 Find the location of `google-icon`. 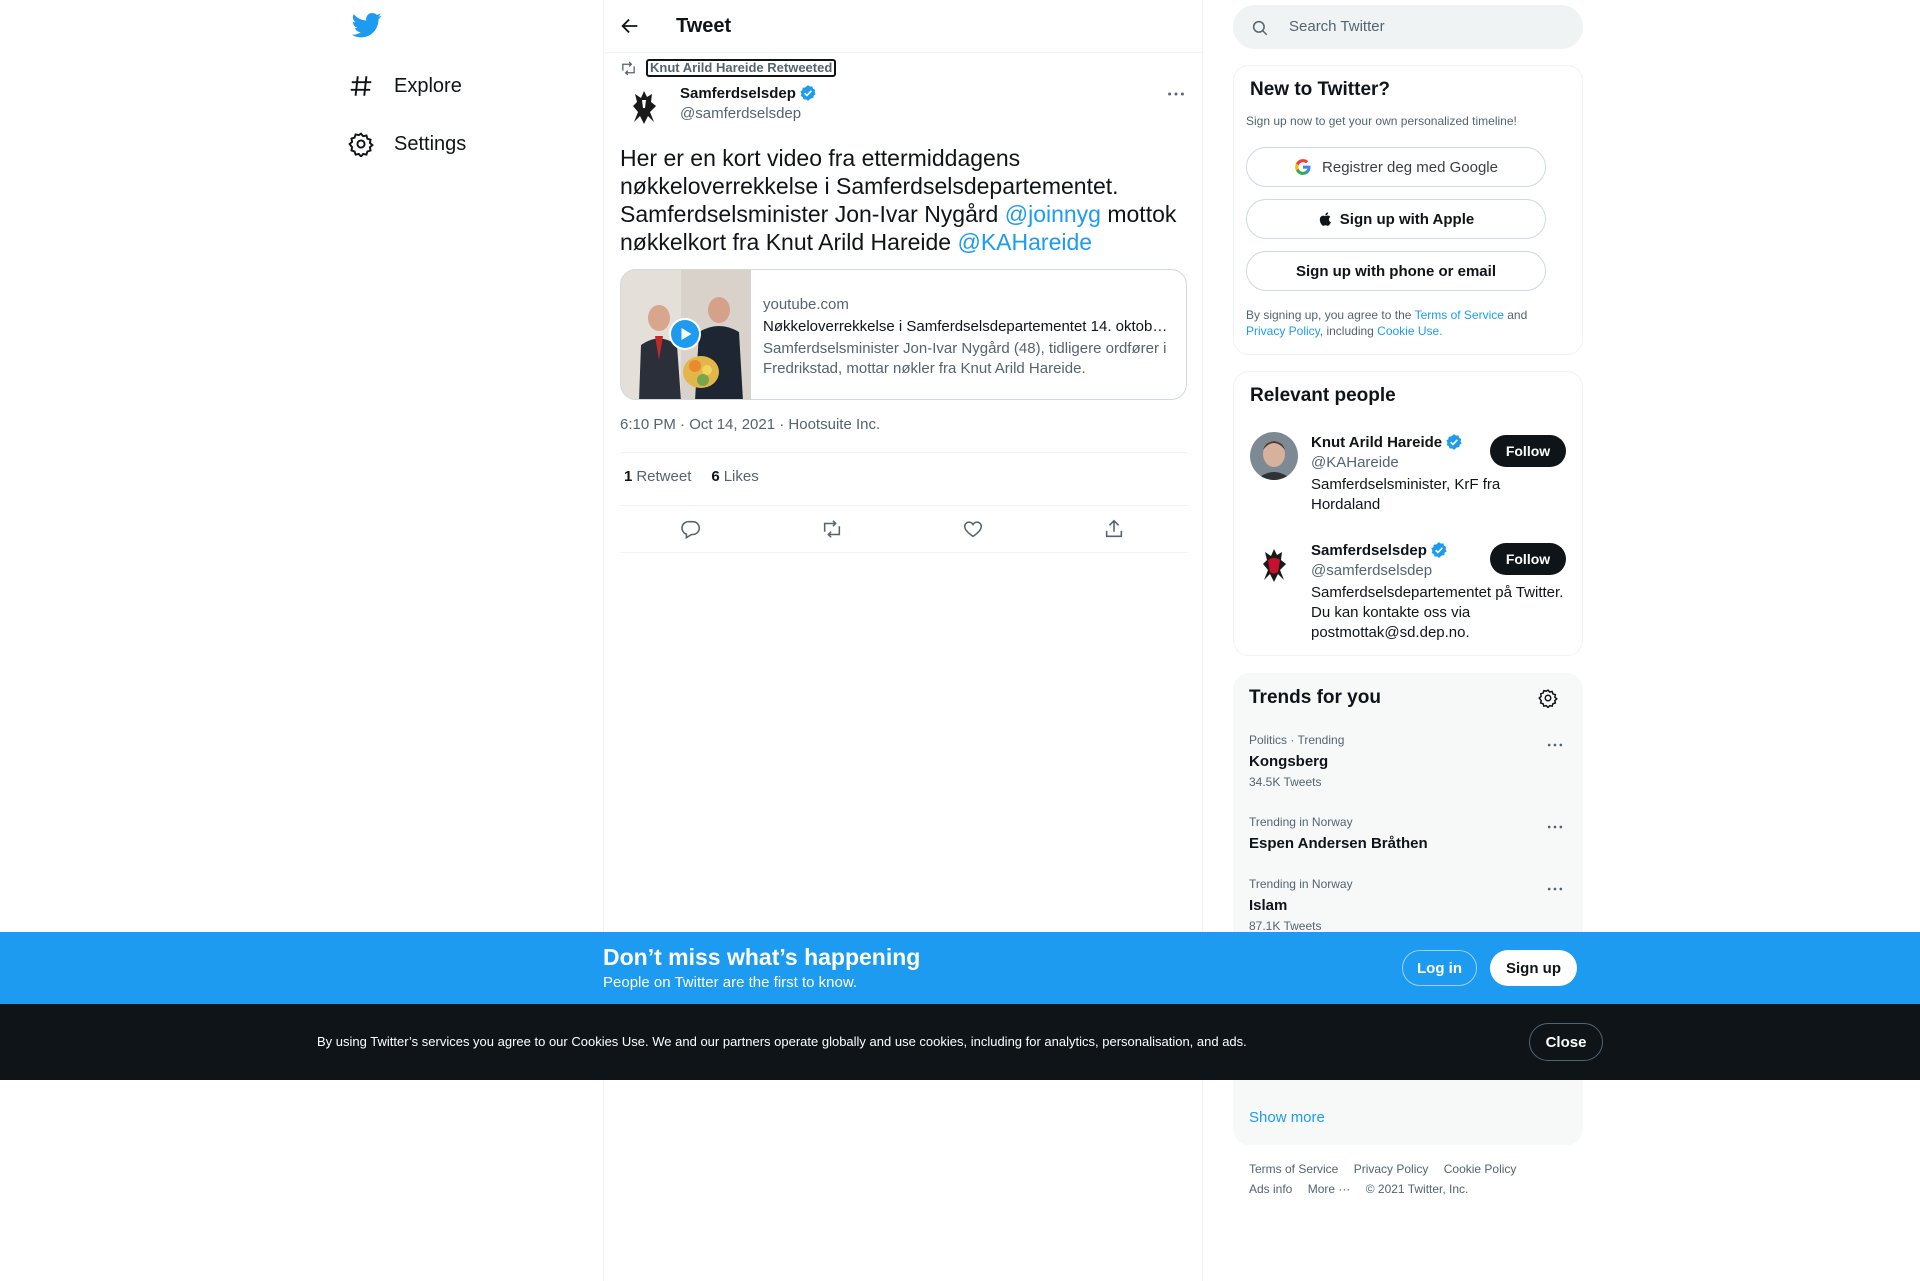

google-icon is located at coordinates (1303, 167).